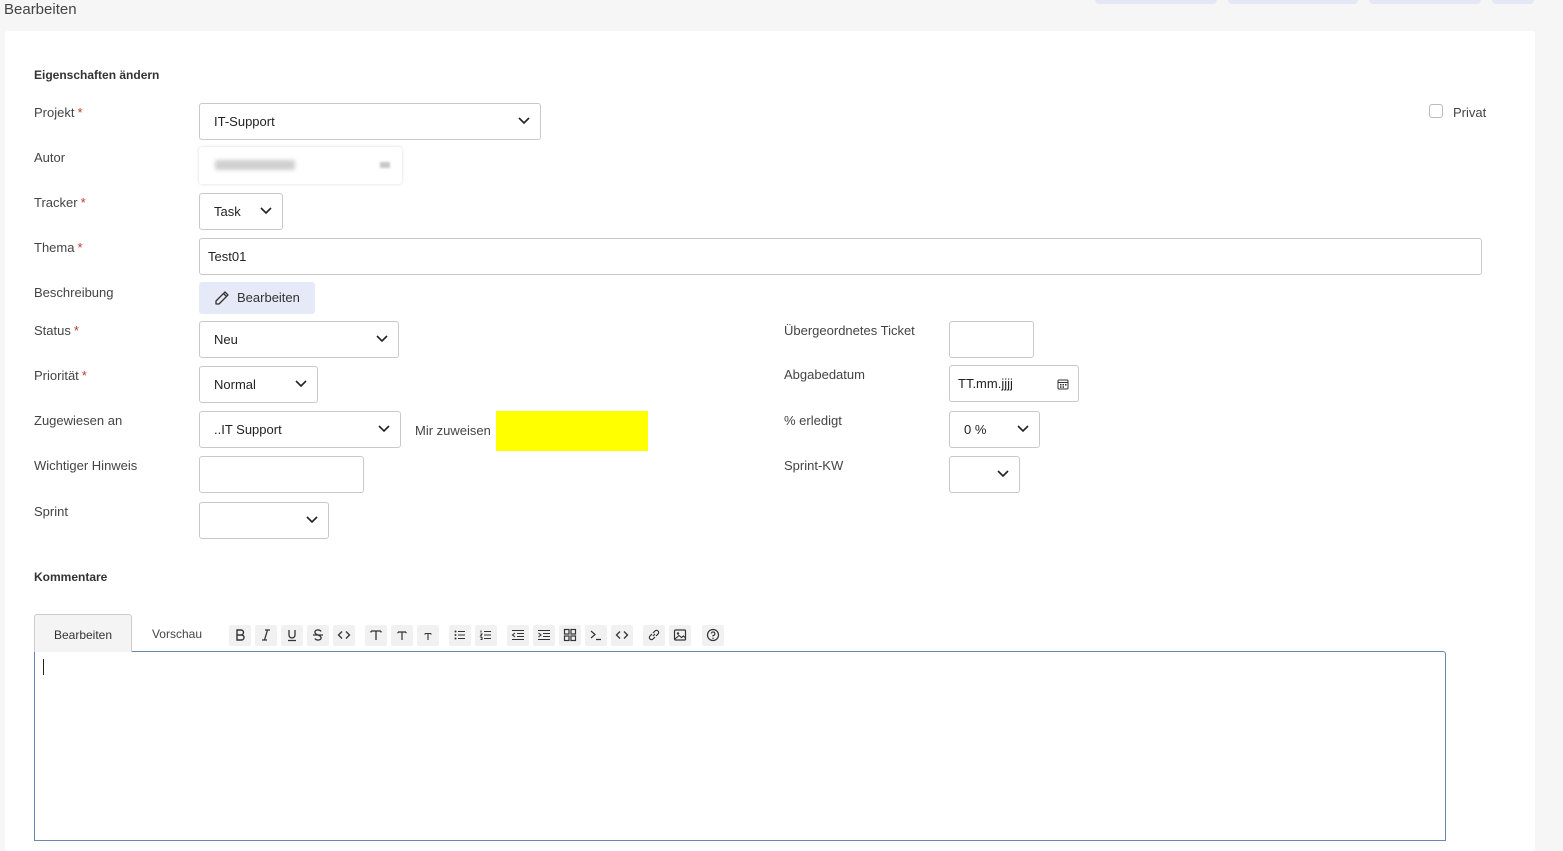 This screenshot has width=1563, height=851. What do you see at coordinates (300, 165) in the screenshot?
I see `autor-select` at bounding box center [300, 165].